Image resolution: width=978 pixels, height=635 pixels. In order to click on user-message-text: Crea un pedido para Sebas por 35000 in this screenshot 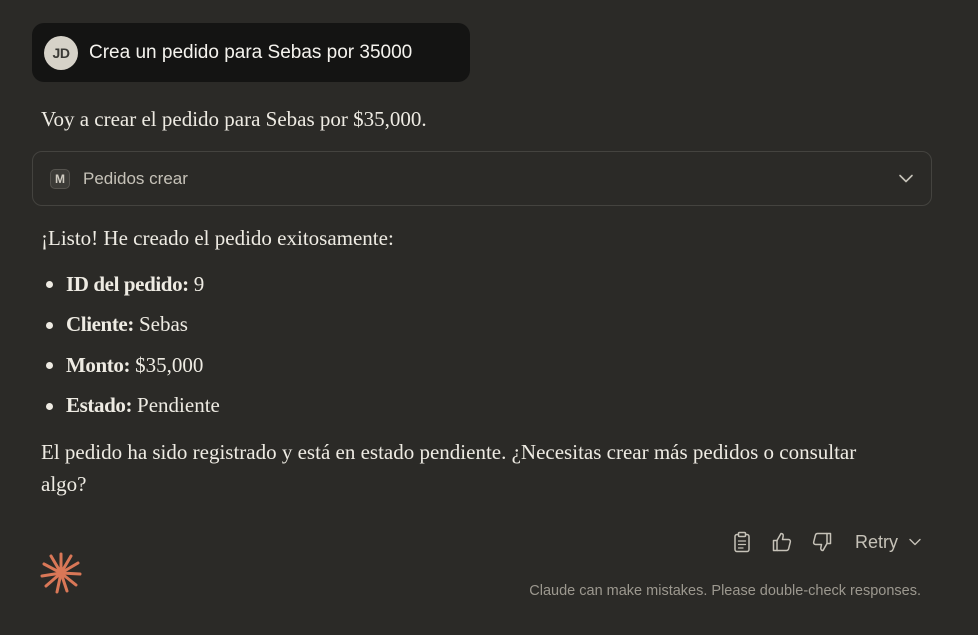, I will do `click(251, 52)`.